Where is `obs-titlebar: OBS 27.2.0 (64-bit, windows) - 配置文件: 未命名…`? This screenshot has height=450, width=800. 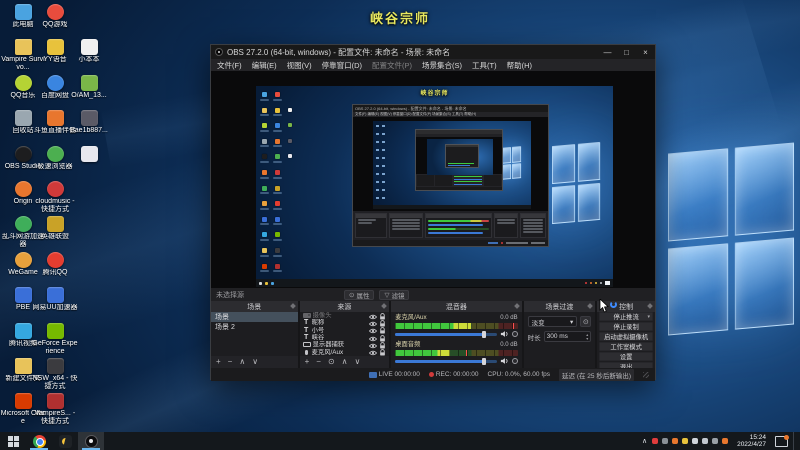
obs-titlebar: OBS 27.2.0 (64-bit, windows) - 配置文件: 未命名… is located at coordinates (433, 52).